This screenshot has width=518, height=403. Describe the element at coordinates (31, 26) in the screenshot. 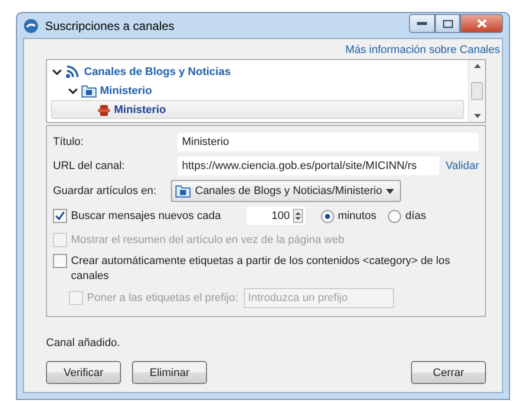

I see `app-icon` at that location.